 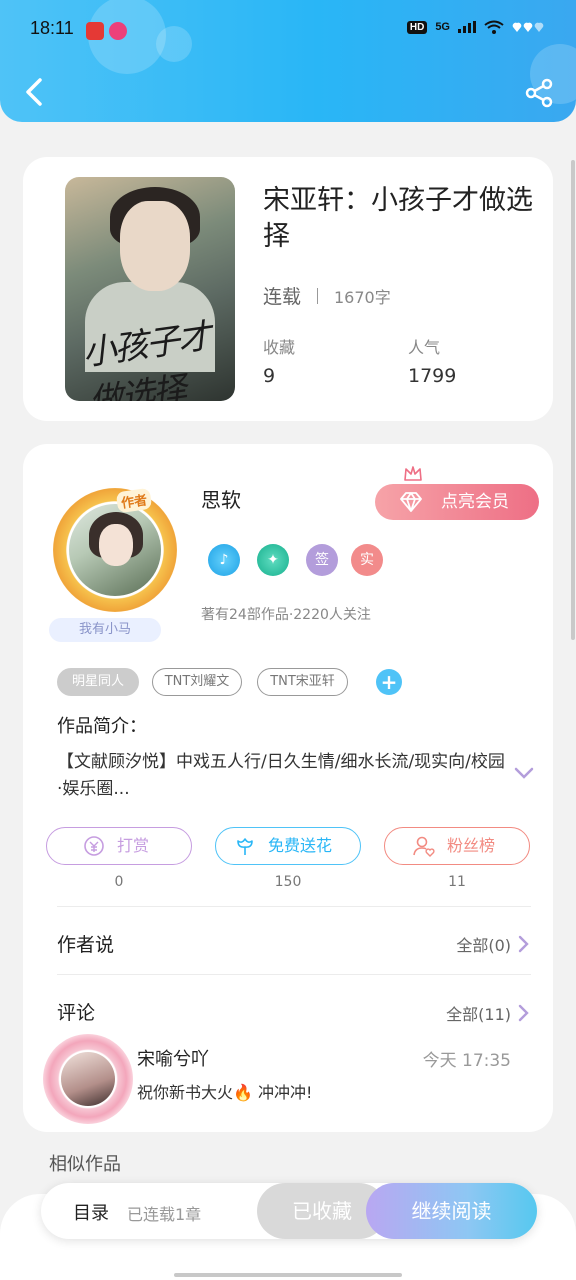 I want to click on flower-count: 150, so click(x=288, y=882).